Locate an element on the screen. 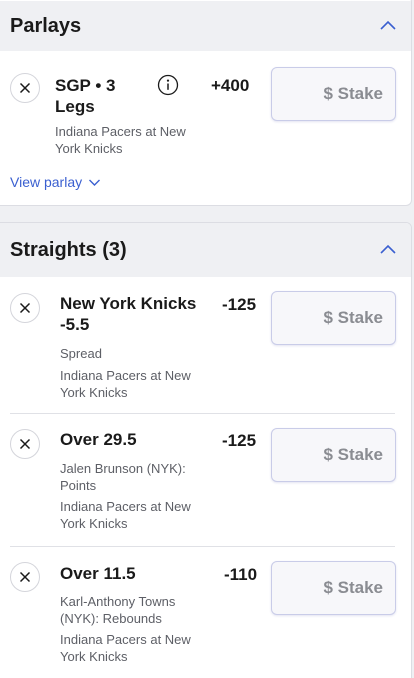 The image size is (414, 678). view-parlay-link: View parlay is located at coordinates (55, 182).